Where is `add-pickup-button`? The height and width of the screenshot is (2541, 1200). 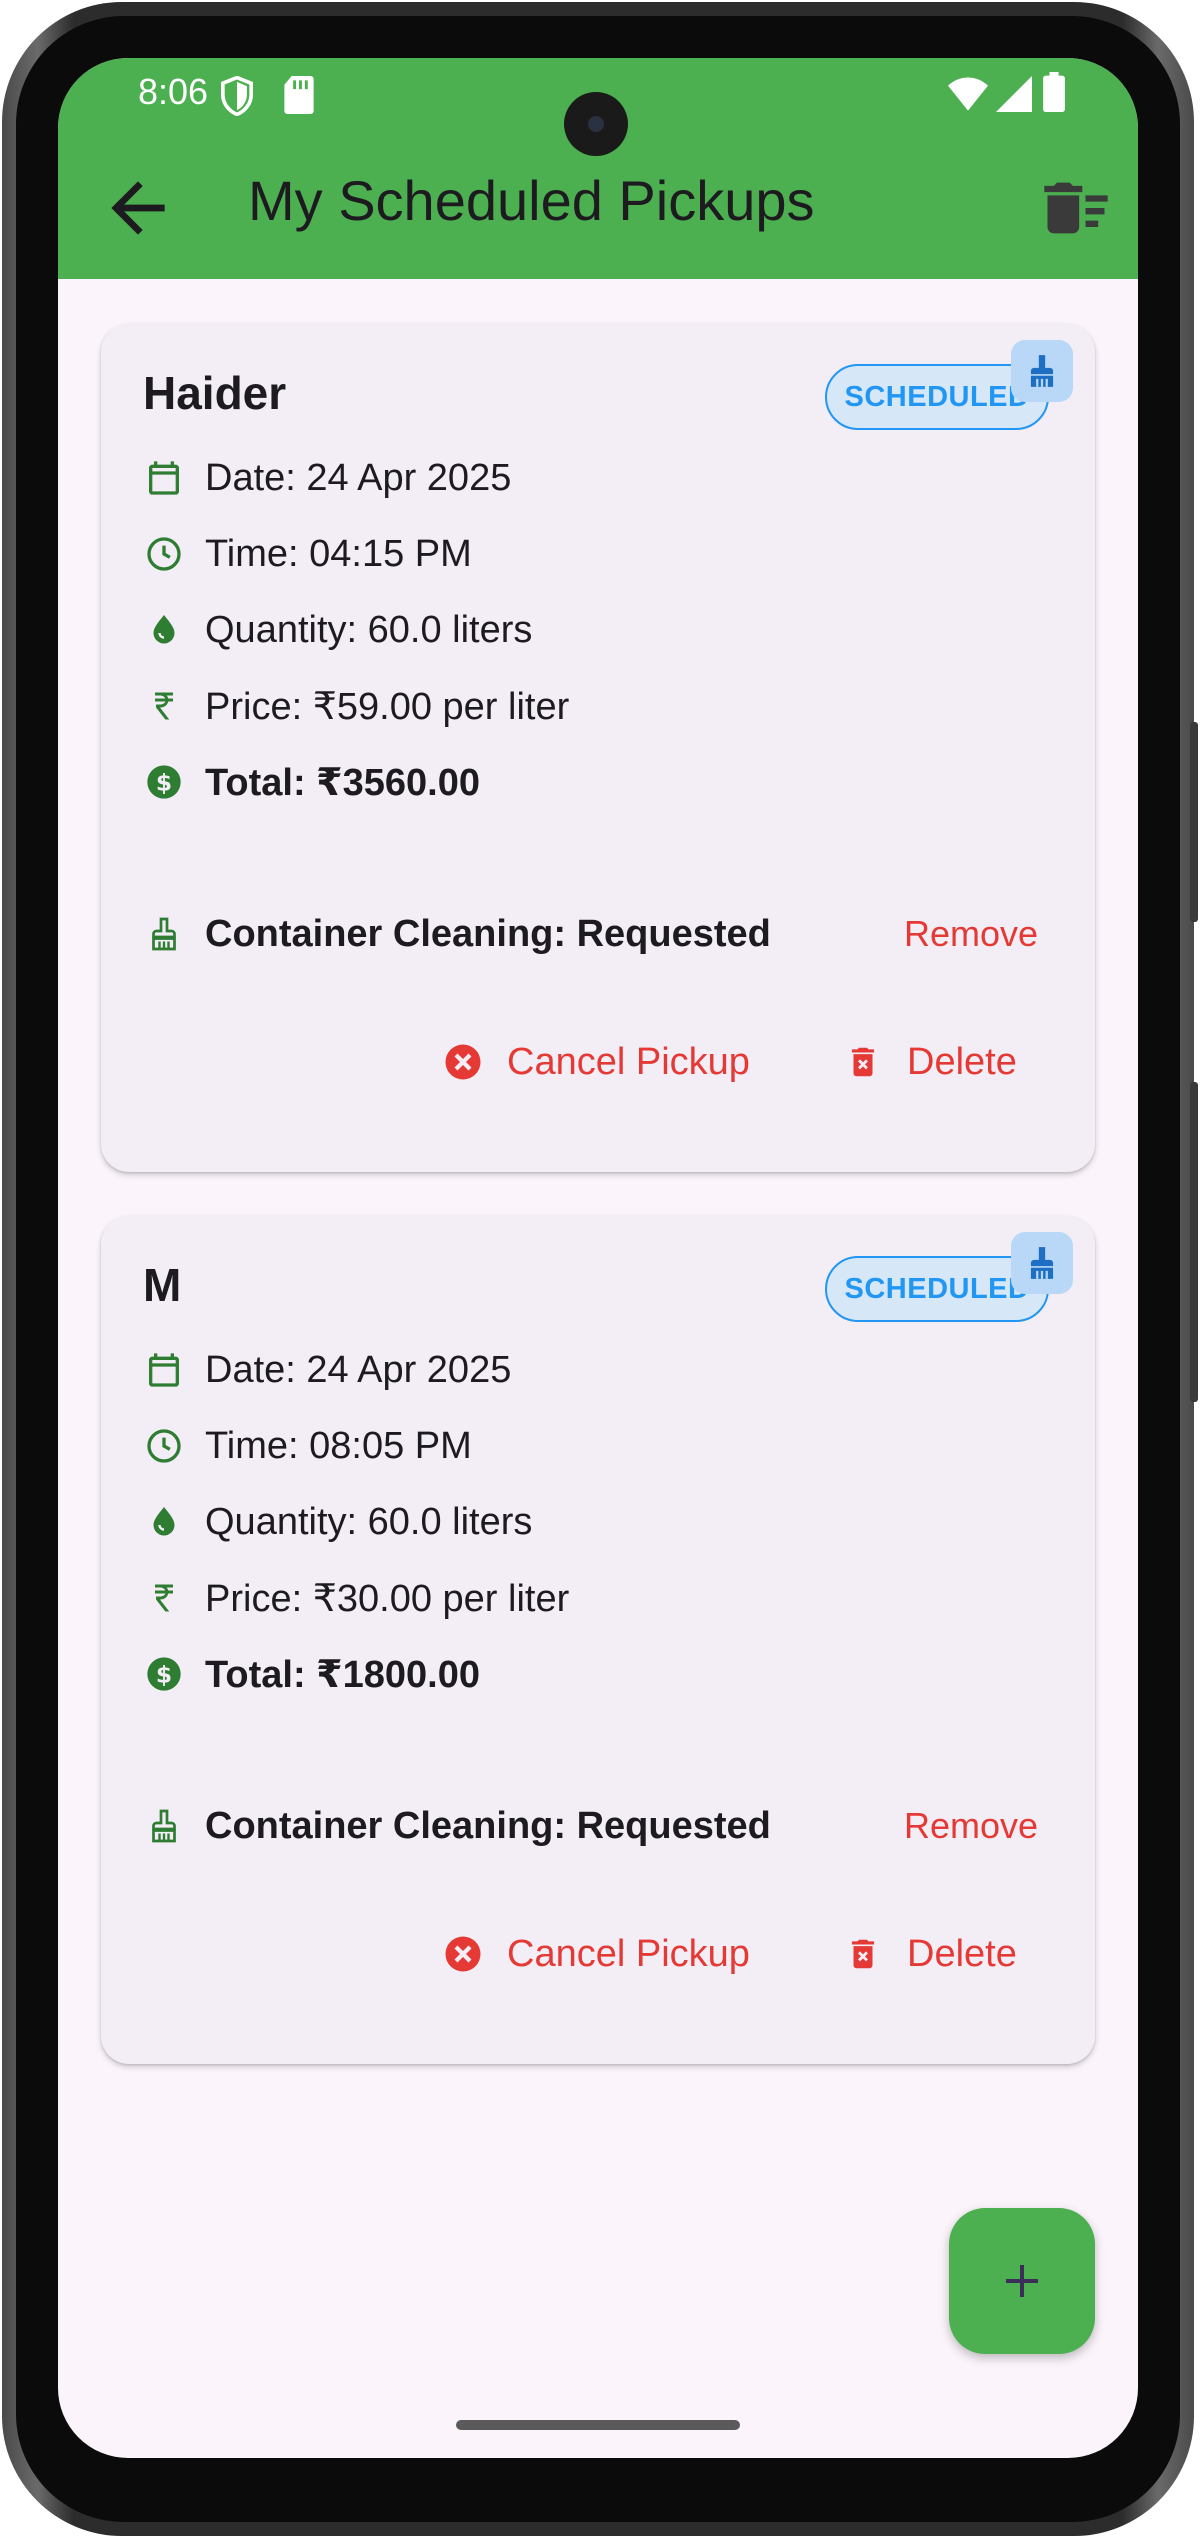 add-pickup-button is located at coordinates (1022, 2281).